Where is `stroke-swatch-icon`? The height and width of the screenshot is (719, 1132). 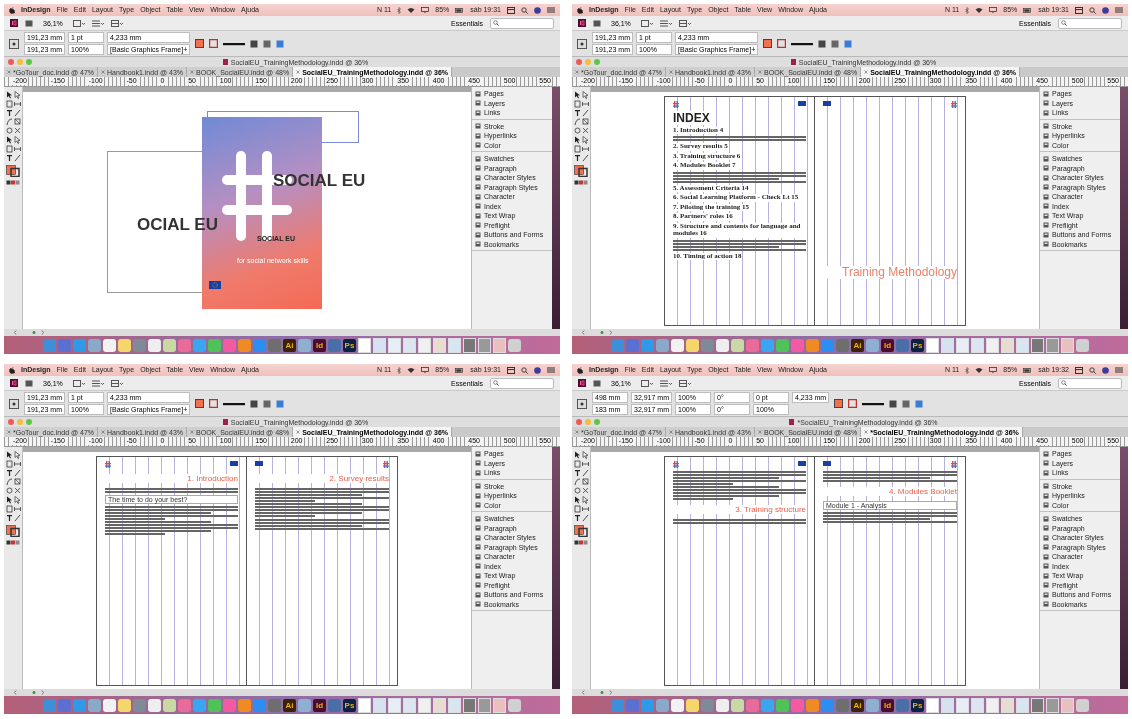
stroke-swatch-icon is located at coordinates (214, 43).